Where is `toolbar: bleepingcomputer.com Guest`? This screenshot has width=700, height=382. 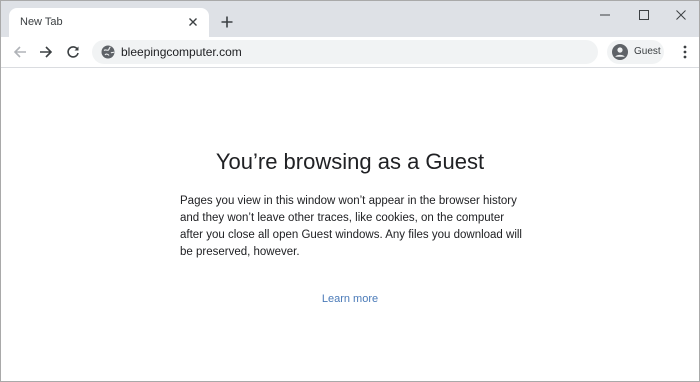 toolbar: bleepingcomputer.com Guest is located at coordinates (350, 52).